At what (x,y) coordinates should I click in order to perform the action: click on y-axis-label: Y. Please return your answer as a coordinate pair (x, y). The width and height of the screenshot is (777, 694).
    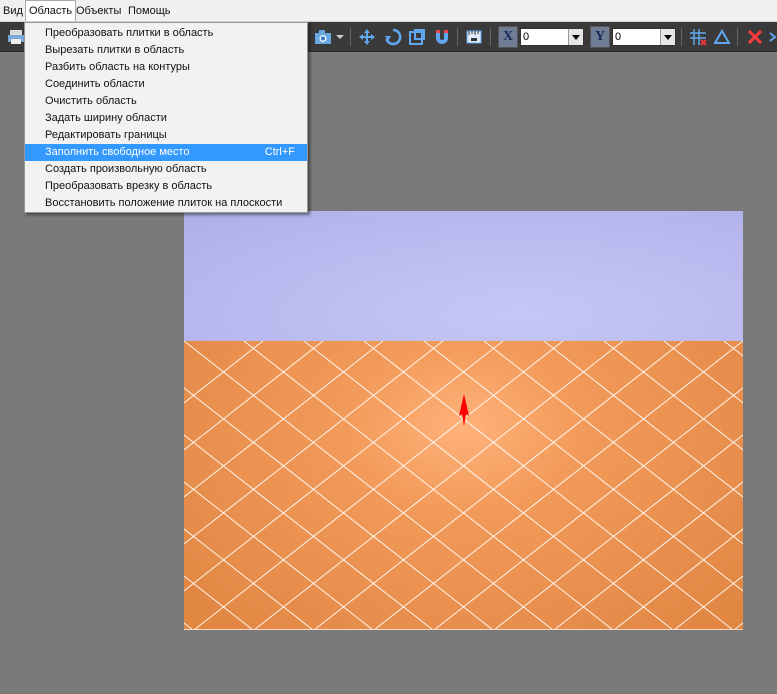
    Looking at the image, I should click on (600, 37).